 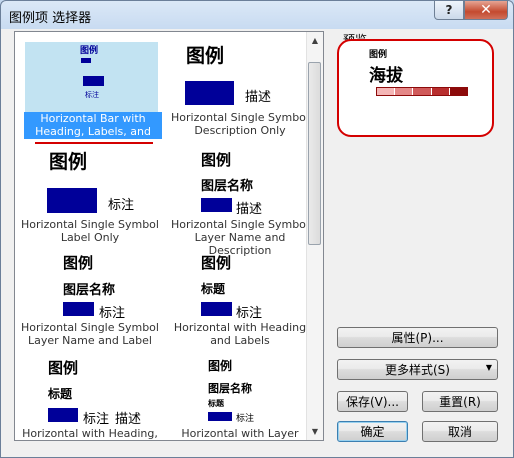 What do you see at coordinates (50, 18) in the screenshot?
I see `window-title: 图例项 选择器` at bounding box center [50, 18].